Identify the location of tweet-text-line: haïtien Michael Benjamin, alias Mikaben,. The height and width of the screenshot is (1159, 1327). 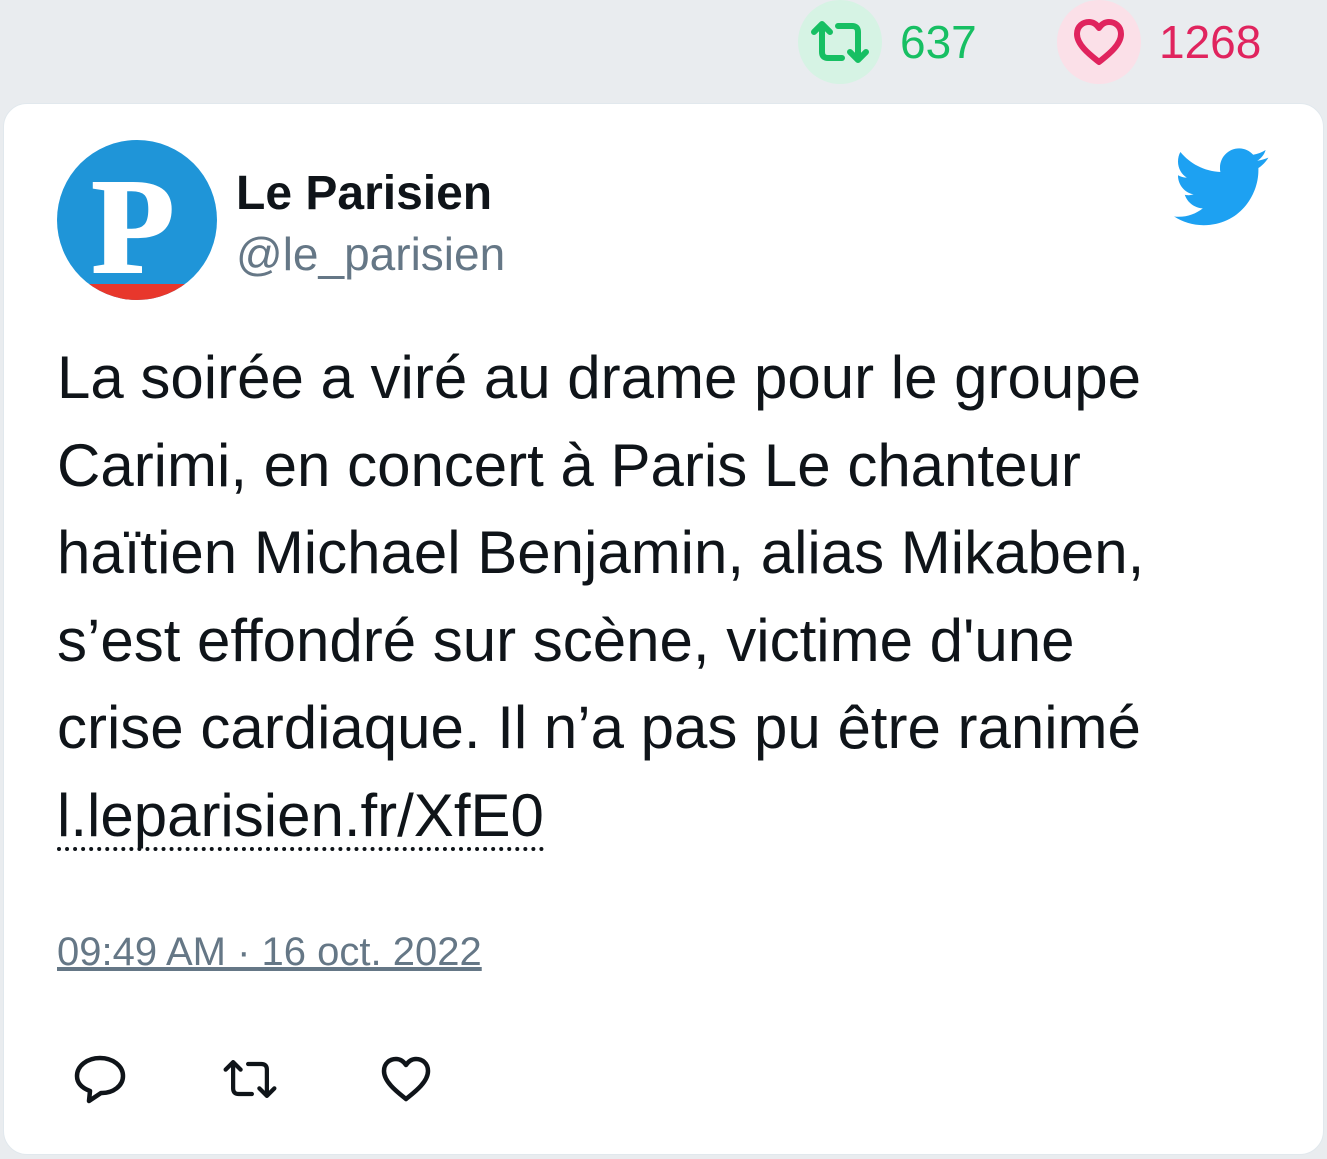
(601, 552).